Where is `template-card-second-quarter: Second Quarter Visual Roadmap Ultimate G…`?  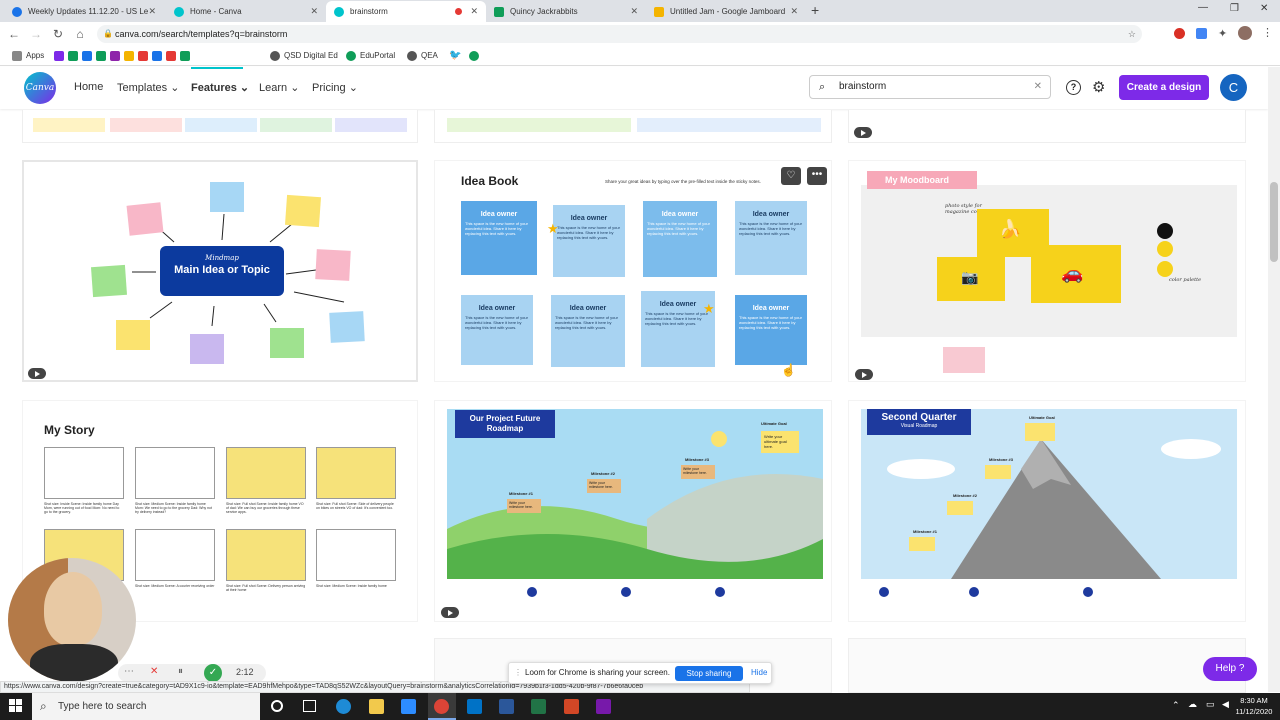 template-card-second-quarter: Second Quarter Visual Roadmap Ultimate G… is located at coordinates (1047, 511).